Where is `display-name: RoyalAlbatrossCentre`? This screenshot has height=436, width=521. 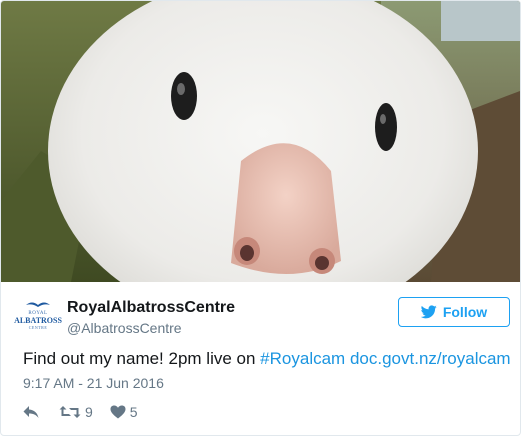 display-name: RoyalAlbatrossCentre is located at coordinates (151, 307).